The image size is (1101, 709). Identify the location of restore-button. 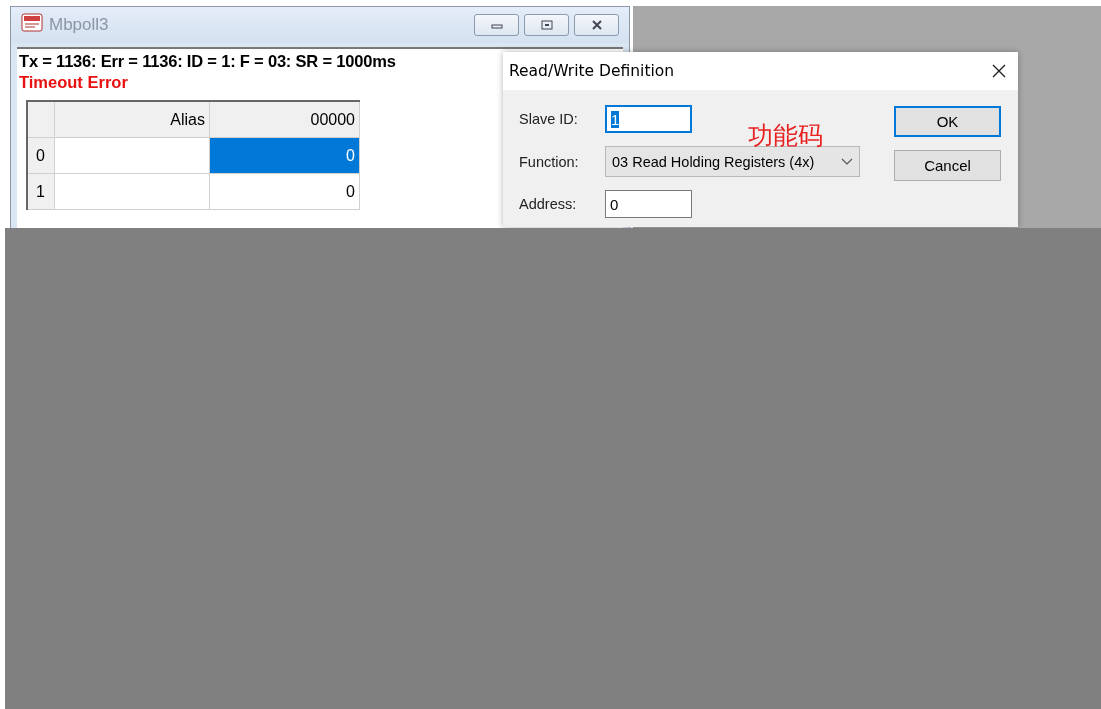
(546, 25).